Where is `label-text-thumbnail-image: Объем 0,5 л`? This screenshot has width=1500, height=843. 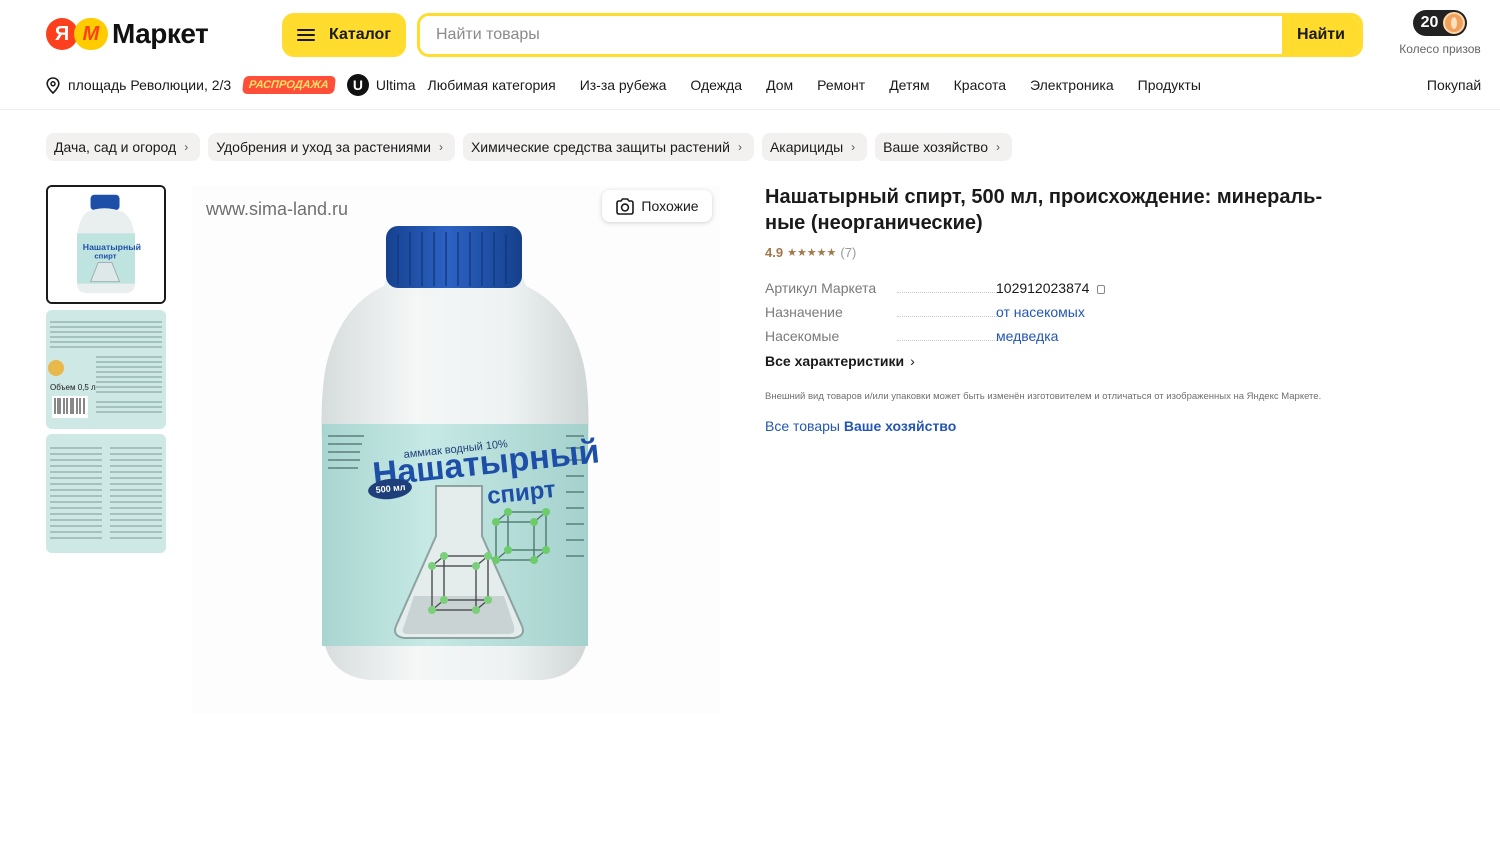
label-text-thumbnail-image: Объем 0,5 л is located at coordinates (106, 369).